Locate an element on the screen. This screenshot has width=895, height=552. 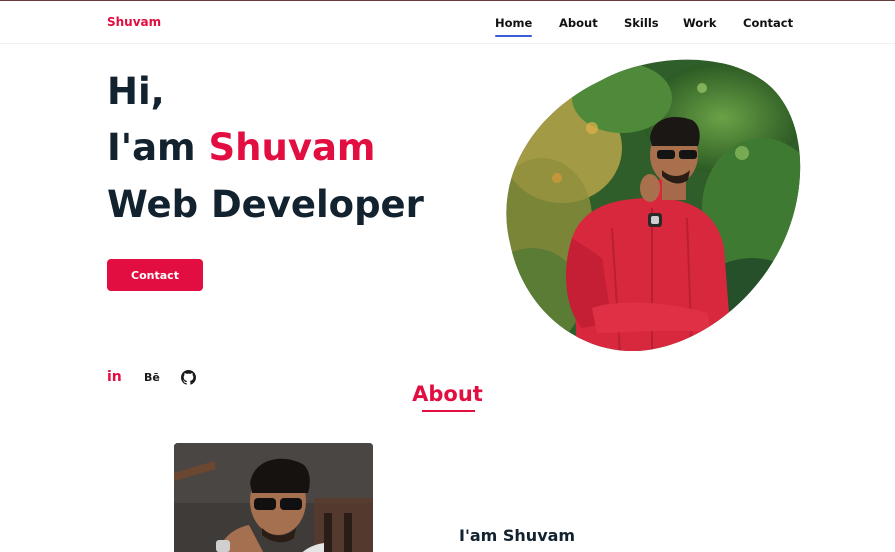
contact-button: Contact is located at coordinates (155, 275).